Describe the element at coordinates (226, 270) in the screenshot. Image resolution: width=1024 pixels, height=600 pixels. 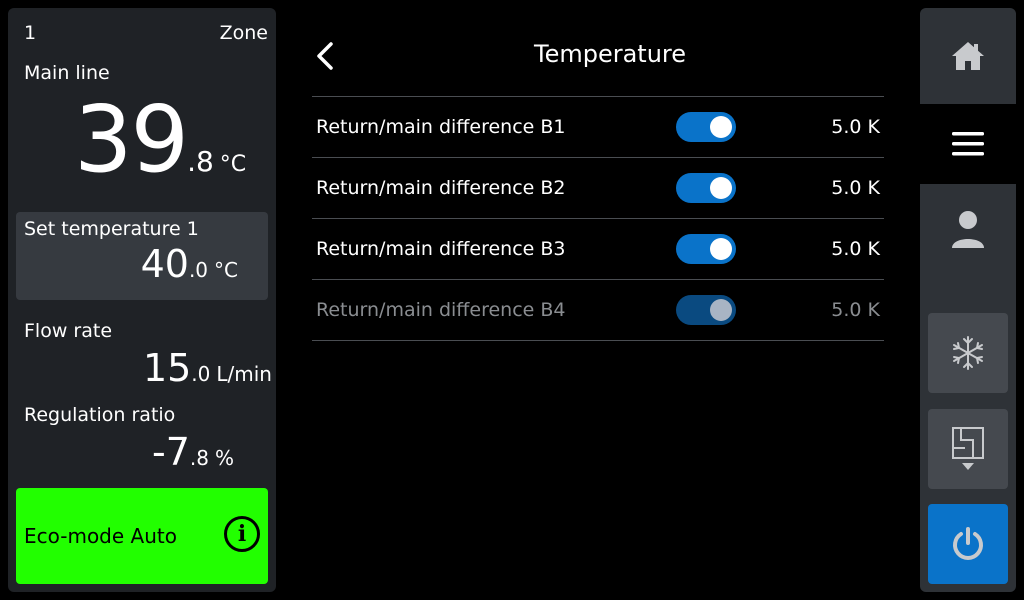
I see `set-temperature-unit: °C` at that location.